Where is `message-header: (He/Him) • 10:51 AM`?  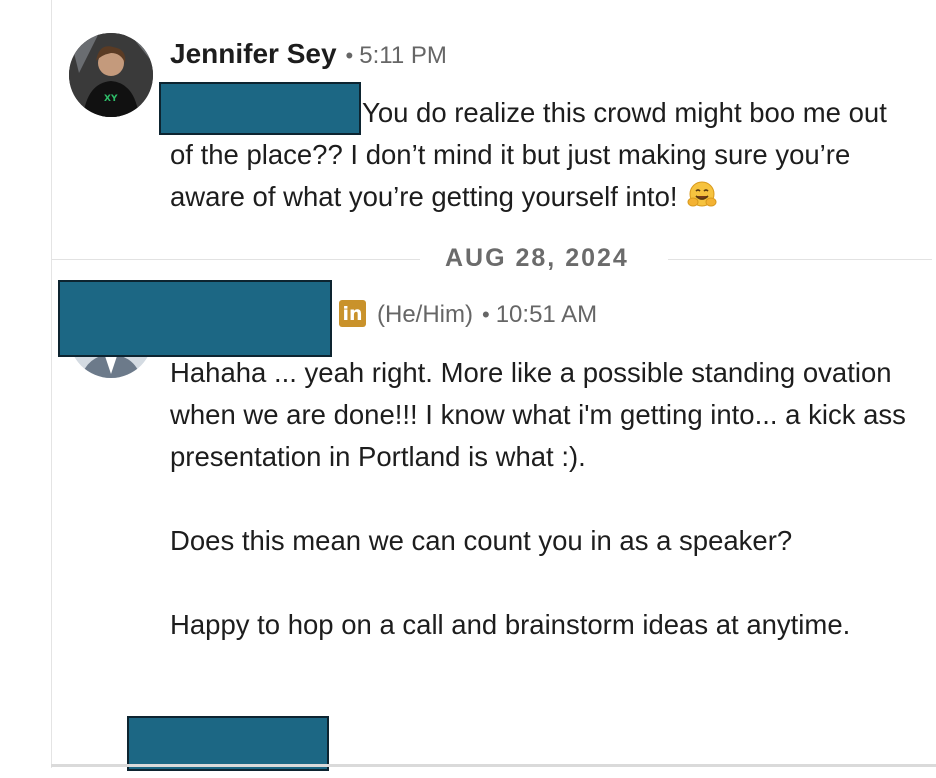
message-header: (He/Him) • 10:51 AM is located at coordinates (487, 315).